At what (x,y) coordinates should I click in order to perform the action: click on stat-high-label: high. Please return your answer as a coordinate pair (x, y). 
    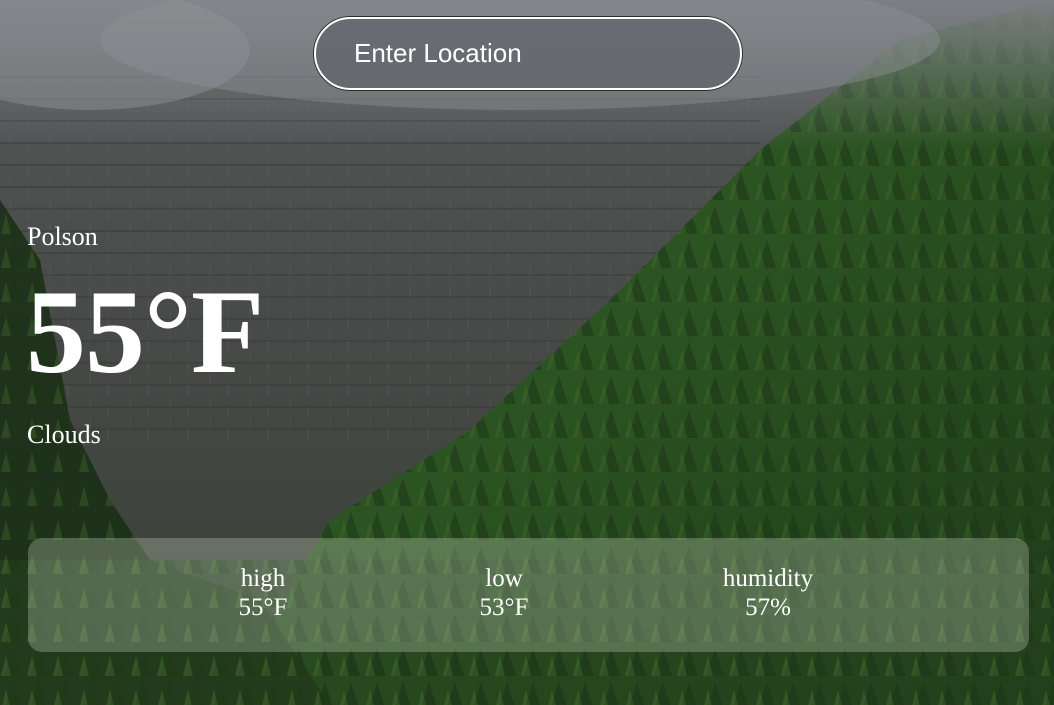
    Looking at the image, I should click on (263, 578).